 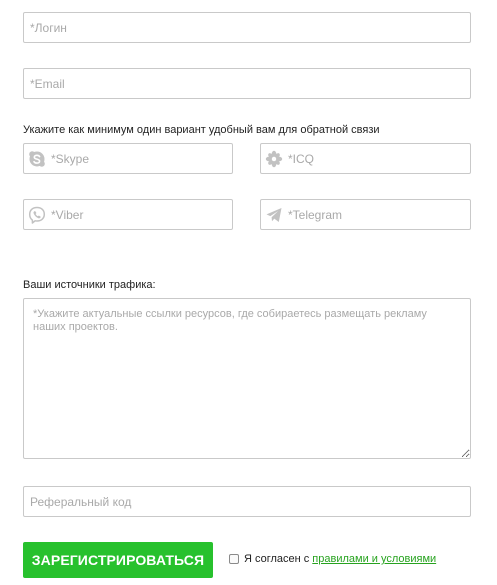 What do you see at coordinates (89, 285) in the screenshot?
I see `traffic-sources-label: Ваши источники трафика:` at bounding box center [89, 285].